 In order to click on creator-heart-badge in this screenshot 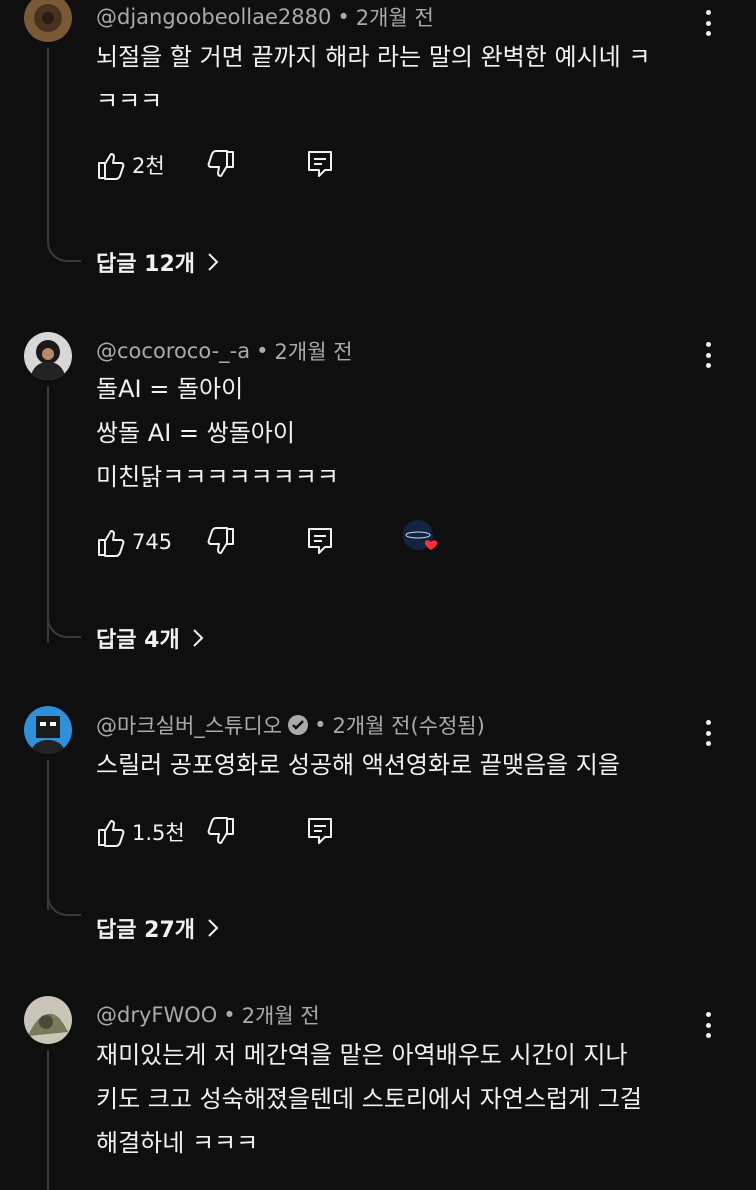, I will do `click(421, 538)`.